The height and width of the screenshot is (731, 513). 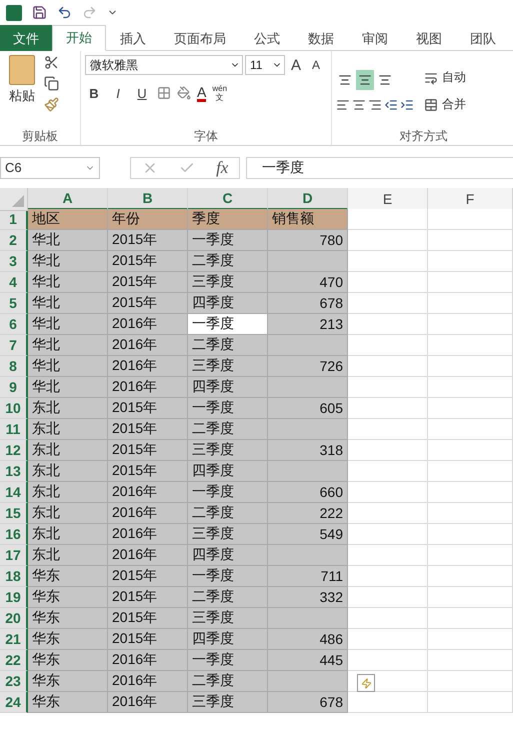 What do you see at coordinates (79, 38) in the screenshot?
I see `ribbon-tab: 开始` at bounding box center [79, 38].